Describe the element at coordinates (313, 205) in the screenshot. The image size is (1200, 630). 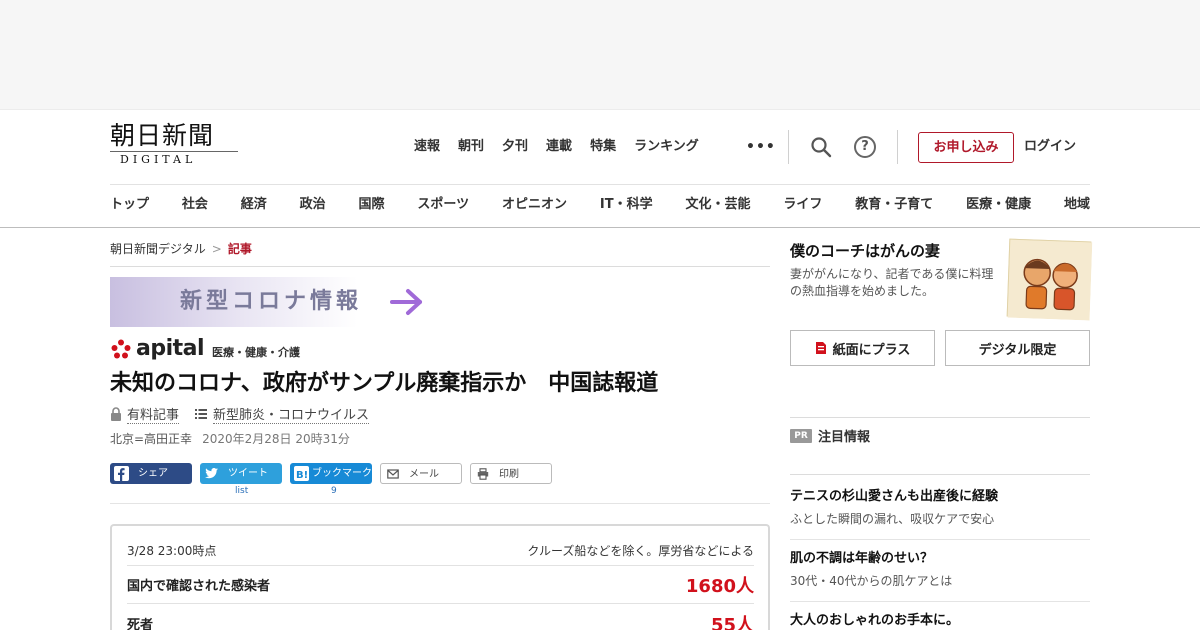
I see `category-politics: 政治` at that location.